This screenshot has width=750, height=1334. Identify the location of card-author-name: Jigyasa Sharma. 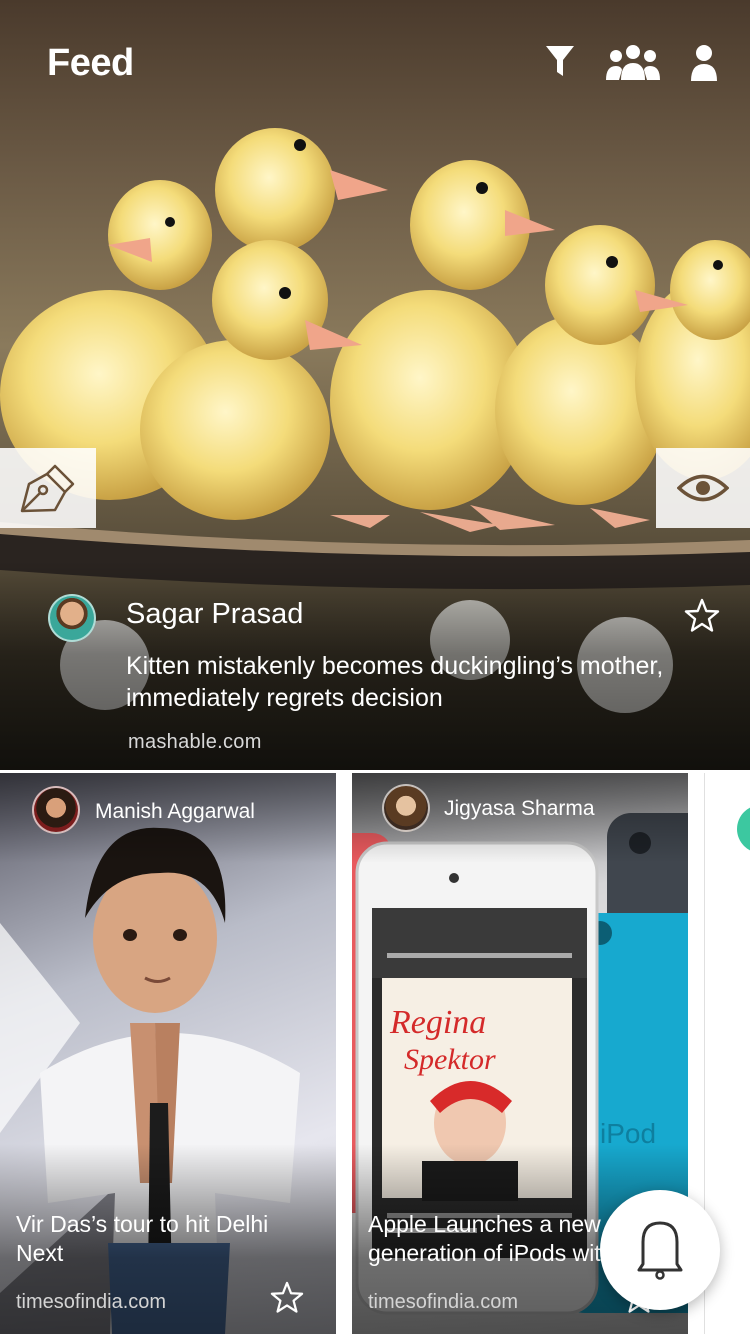
(519, 809).